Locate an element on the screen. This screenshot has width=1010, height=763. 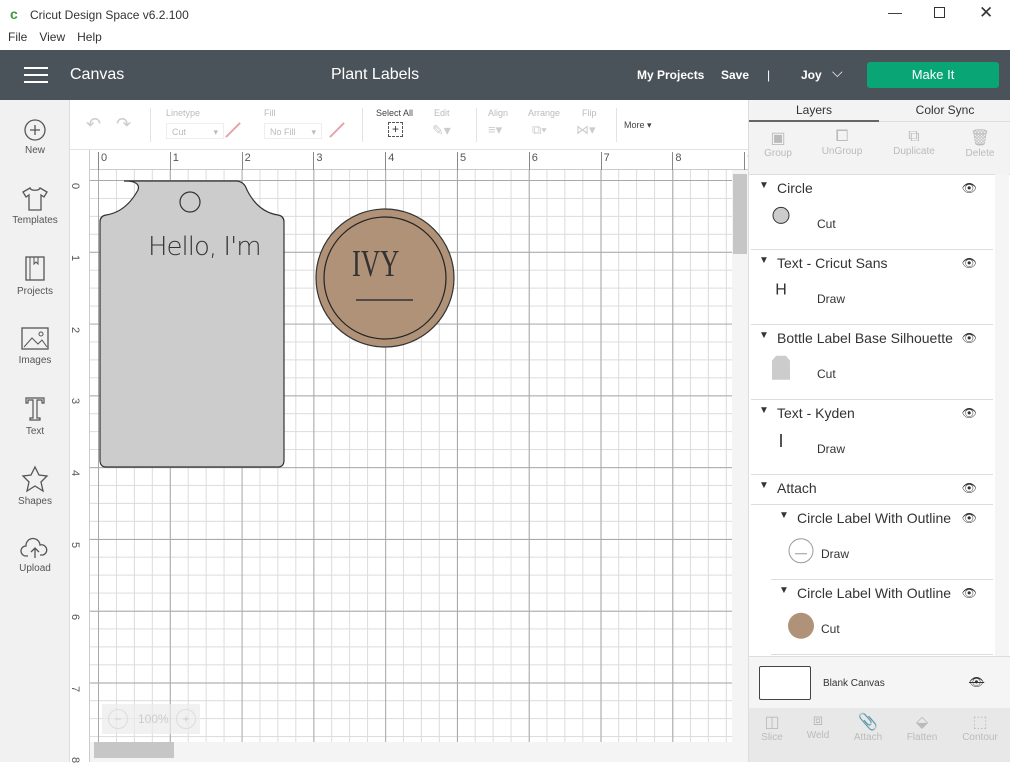
title-bar: c Cricut Design Space v6.2.100 — ✕ is located at coordinates (505, 15).